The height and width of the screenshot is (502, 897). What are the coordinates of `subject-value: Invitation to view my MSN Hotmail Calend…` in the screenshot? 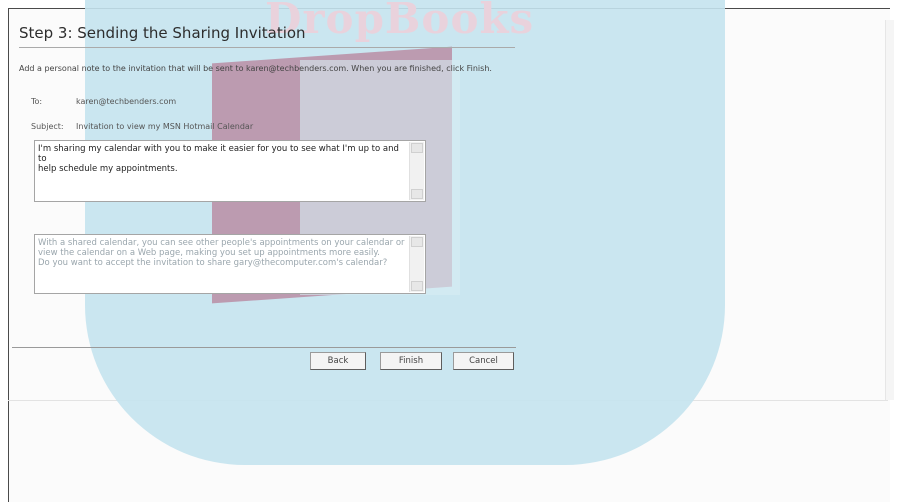 It's located at (165, 126).